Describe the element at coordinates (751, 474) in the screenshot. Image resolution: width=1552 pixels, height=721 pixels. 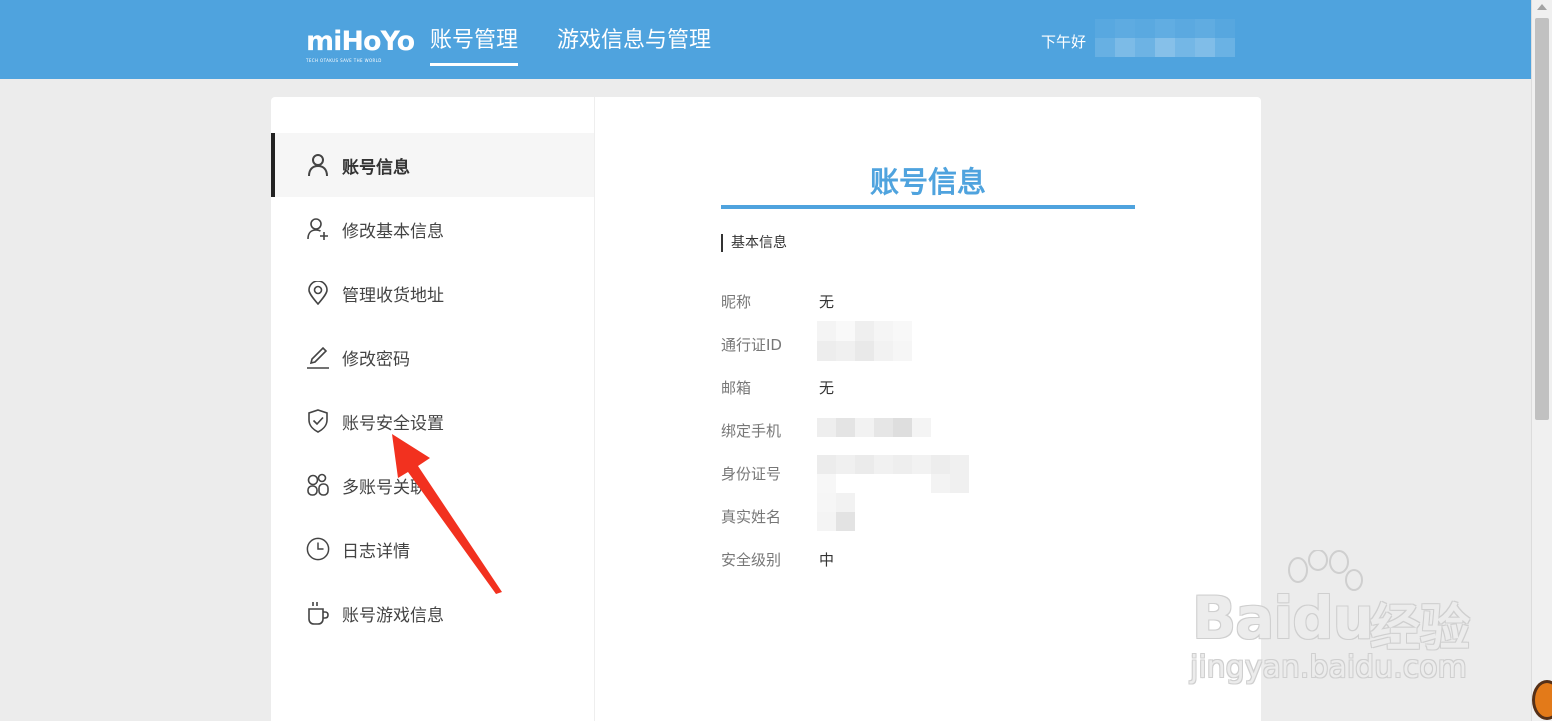
I see `field-label-id-number: 身份证号` at that location.